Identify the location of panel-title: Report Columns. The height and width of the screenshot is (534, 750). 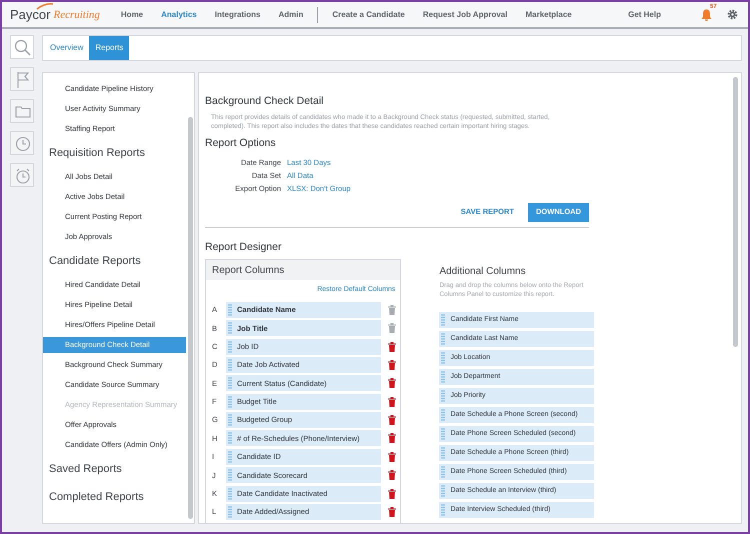
(248, 271).